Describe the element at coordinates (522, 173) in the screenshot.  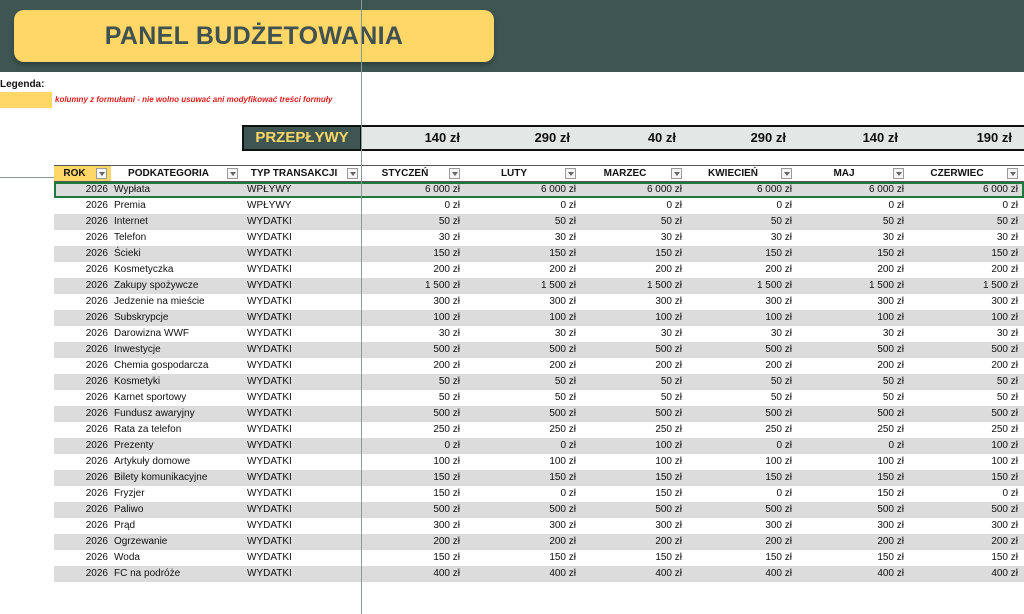
I see `column-header: LUTY` at that location.